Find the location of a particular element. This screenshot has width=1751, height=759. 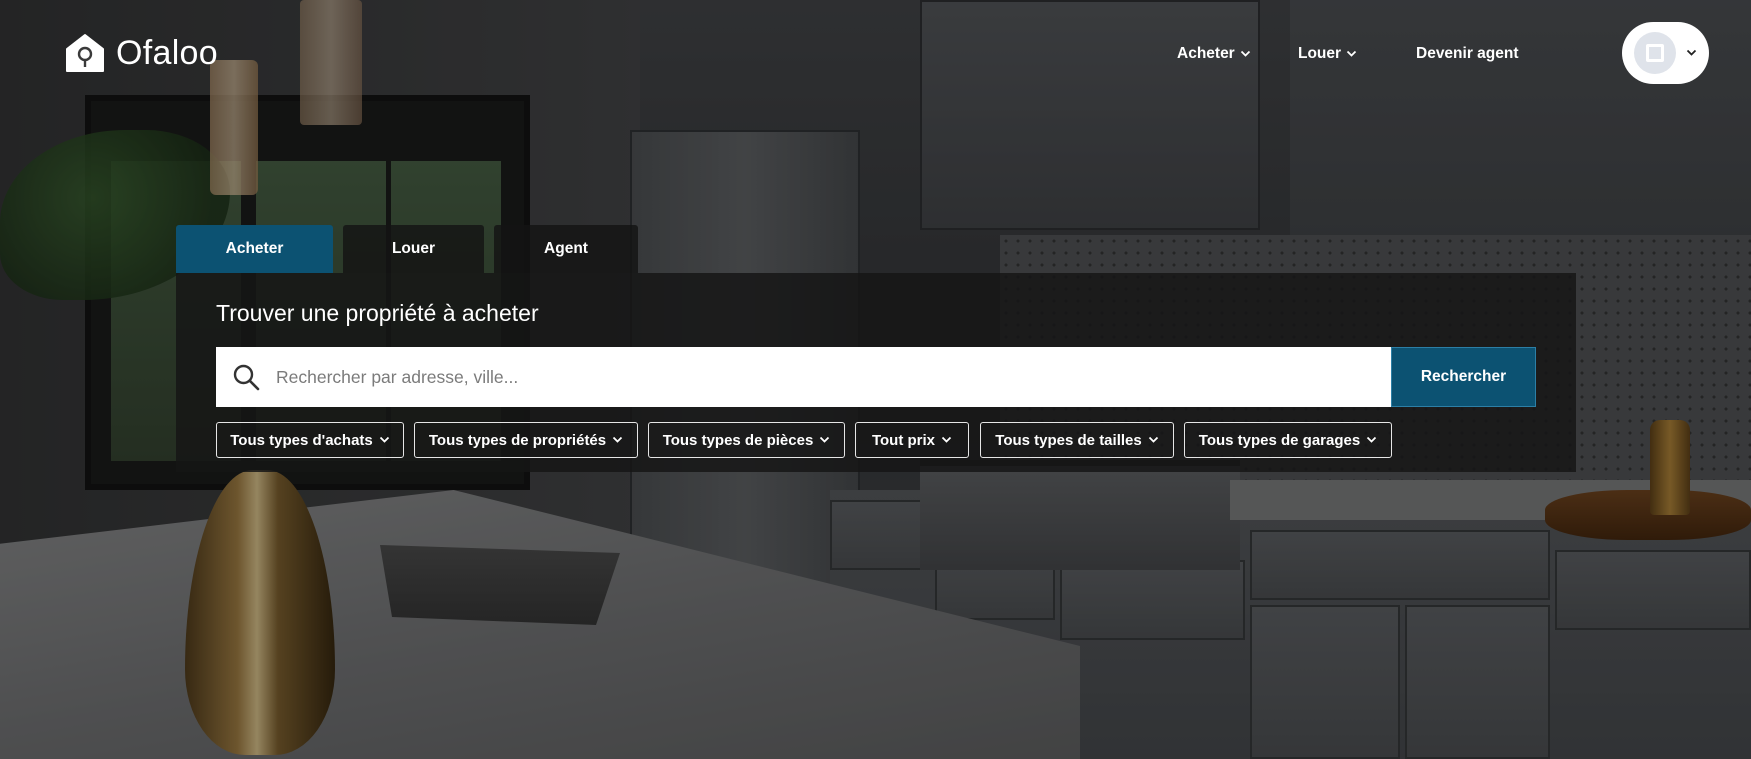

search-input is located at coordinates (826, 377).